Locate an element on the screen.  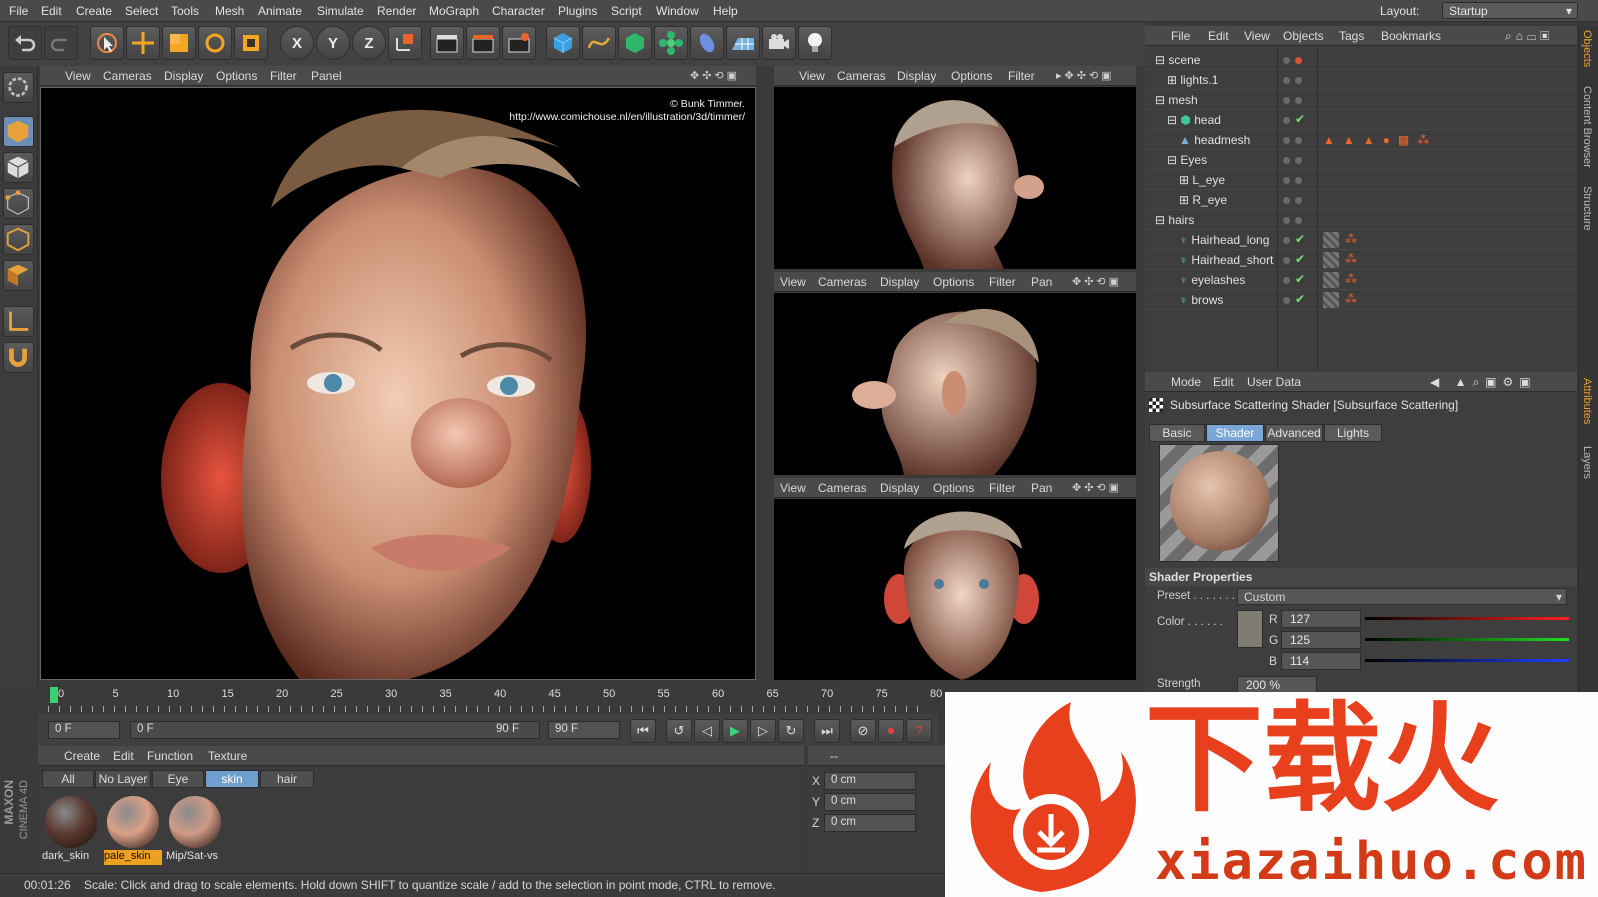
menu-mesh: Mesh is located at coordinates (229, 11).